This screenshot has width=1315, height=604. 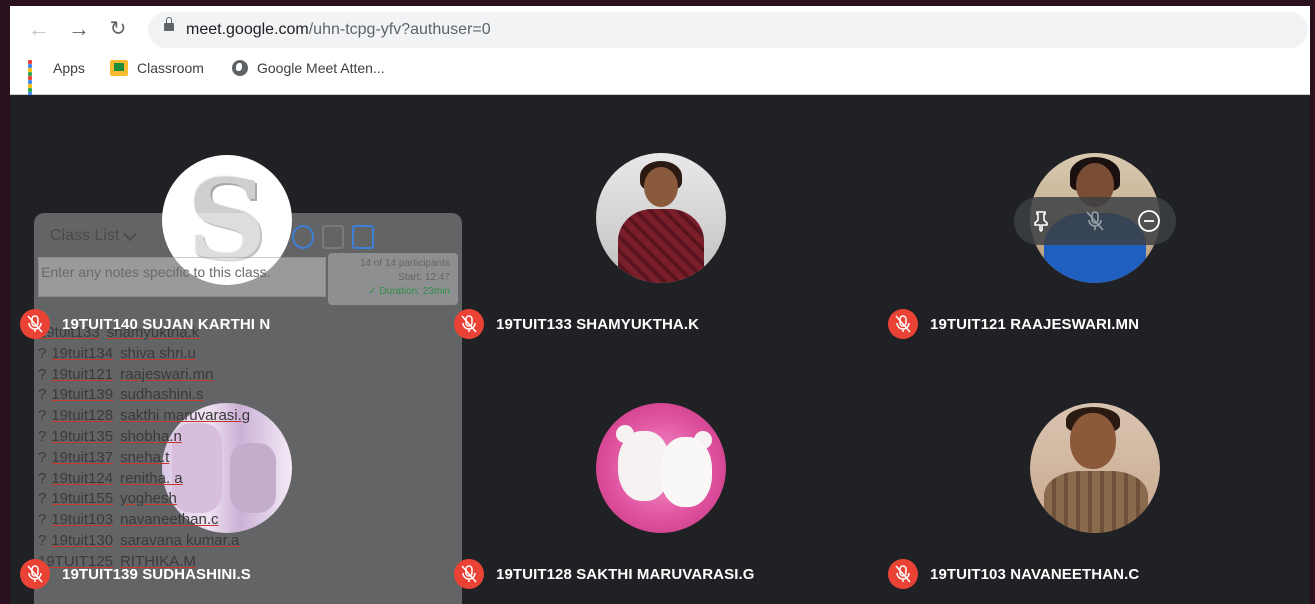 I want to click on attendance-row: ? 19tuit137 sneha.t, so click(x=250, y=458).